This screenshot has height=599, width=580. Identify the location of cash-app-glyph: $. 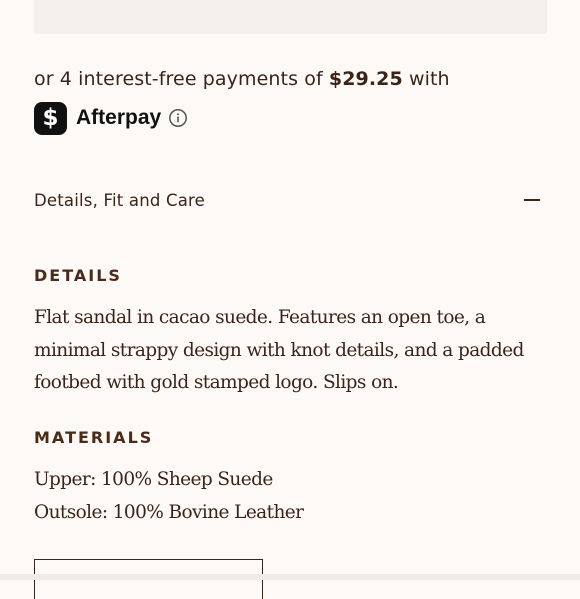
(50, 117).